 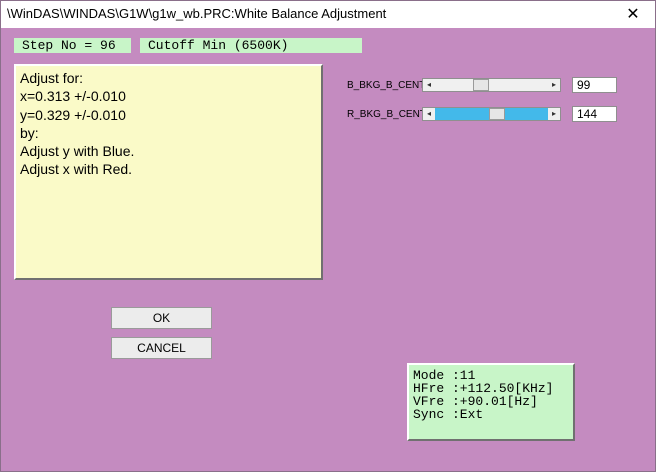 What do you see at coordinates (386, 85) in the screenshot?
I see `slider-label-b-bkg: B_BKG_B_CENT` at bounding box center [386, 85].